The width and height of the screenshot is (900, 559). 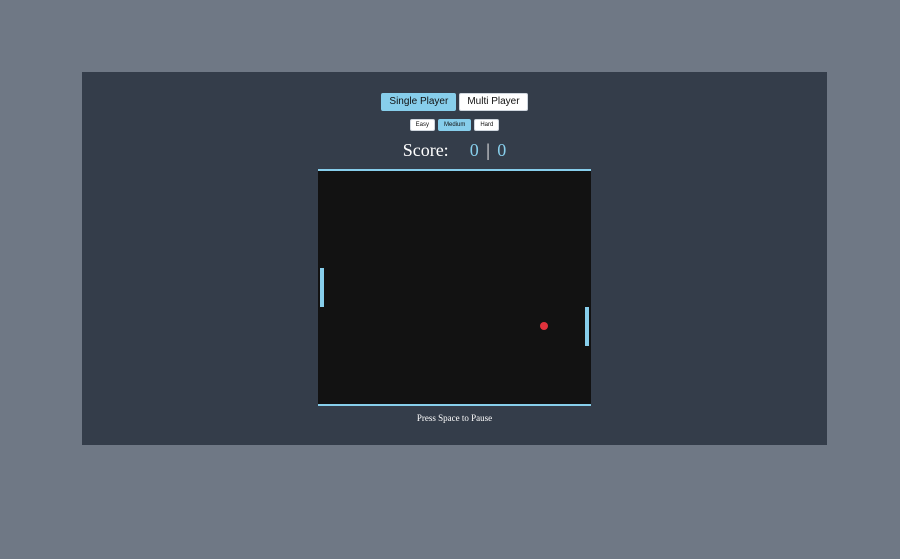 I want to click on pause-hint: Press Space to Pause, so click(x=454, y=418).